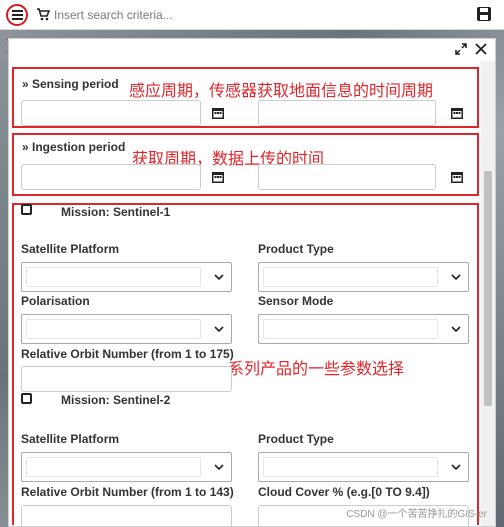 This screenshot has width=504, height=527. What do you see at coordinates (26, 209) in the screenshot?
I see `sentinel1-checkbox` at bounding box center [26, 209].